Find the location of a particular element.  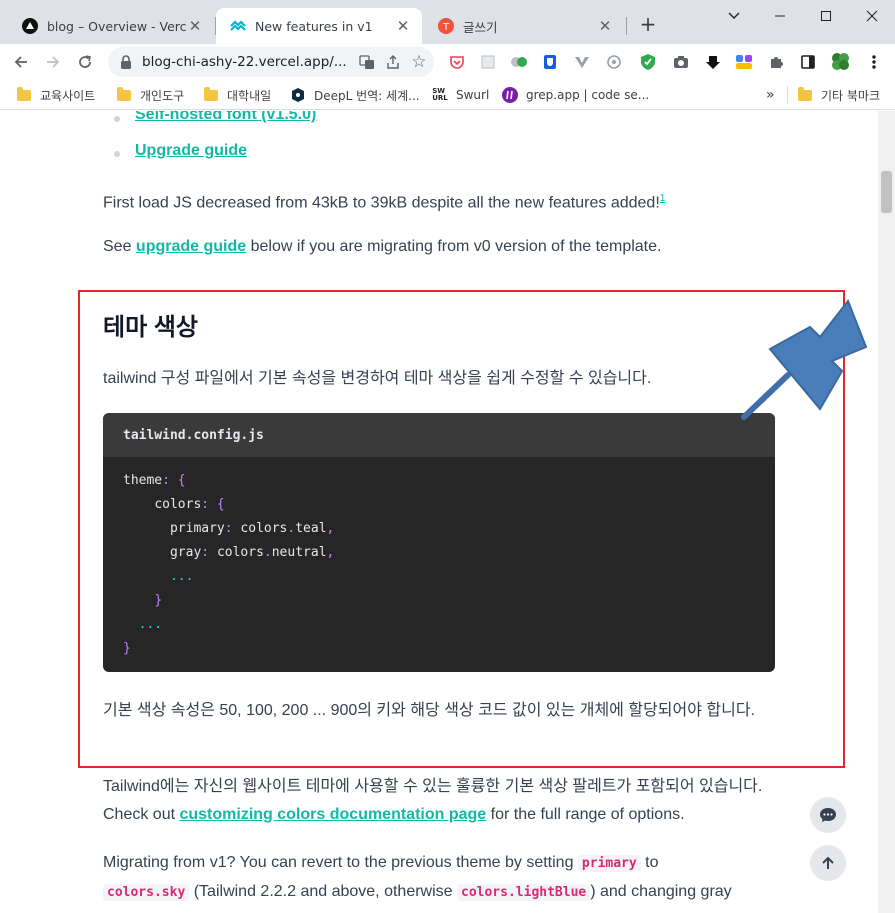

arrow-up-icon is located at coordinates (828, 862).